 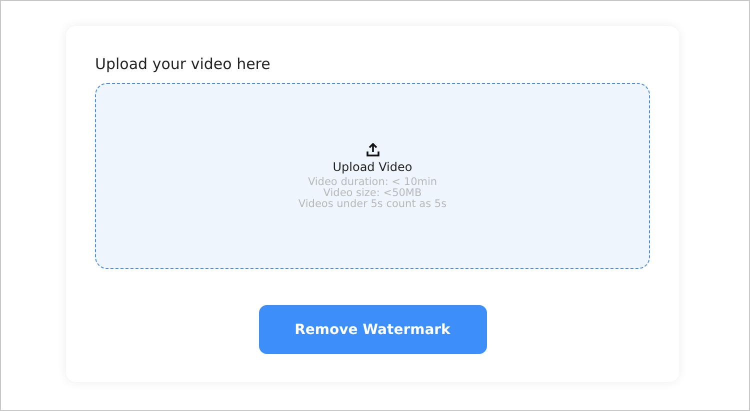 I want to click on upload-label: Upload Video, so click(x=372, y=167).